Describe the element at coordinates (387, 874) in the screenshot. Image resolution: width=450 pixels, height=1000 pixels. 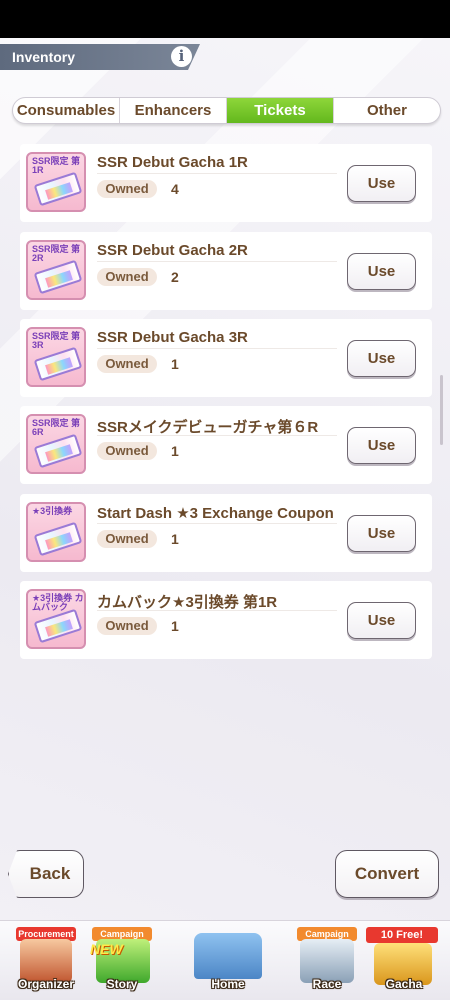
I see `convert-button: Convert` at that location.